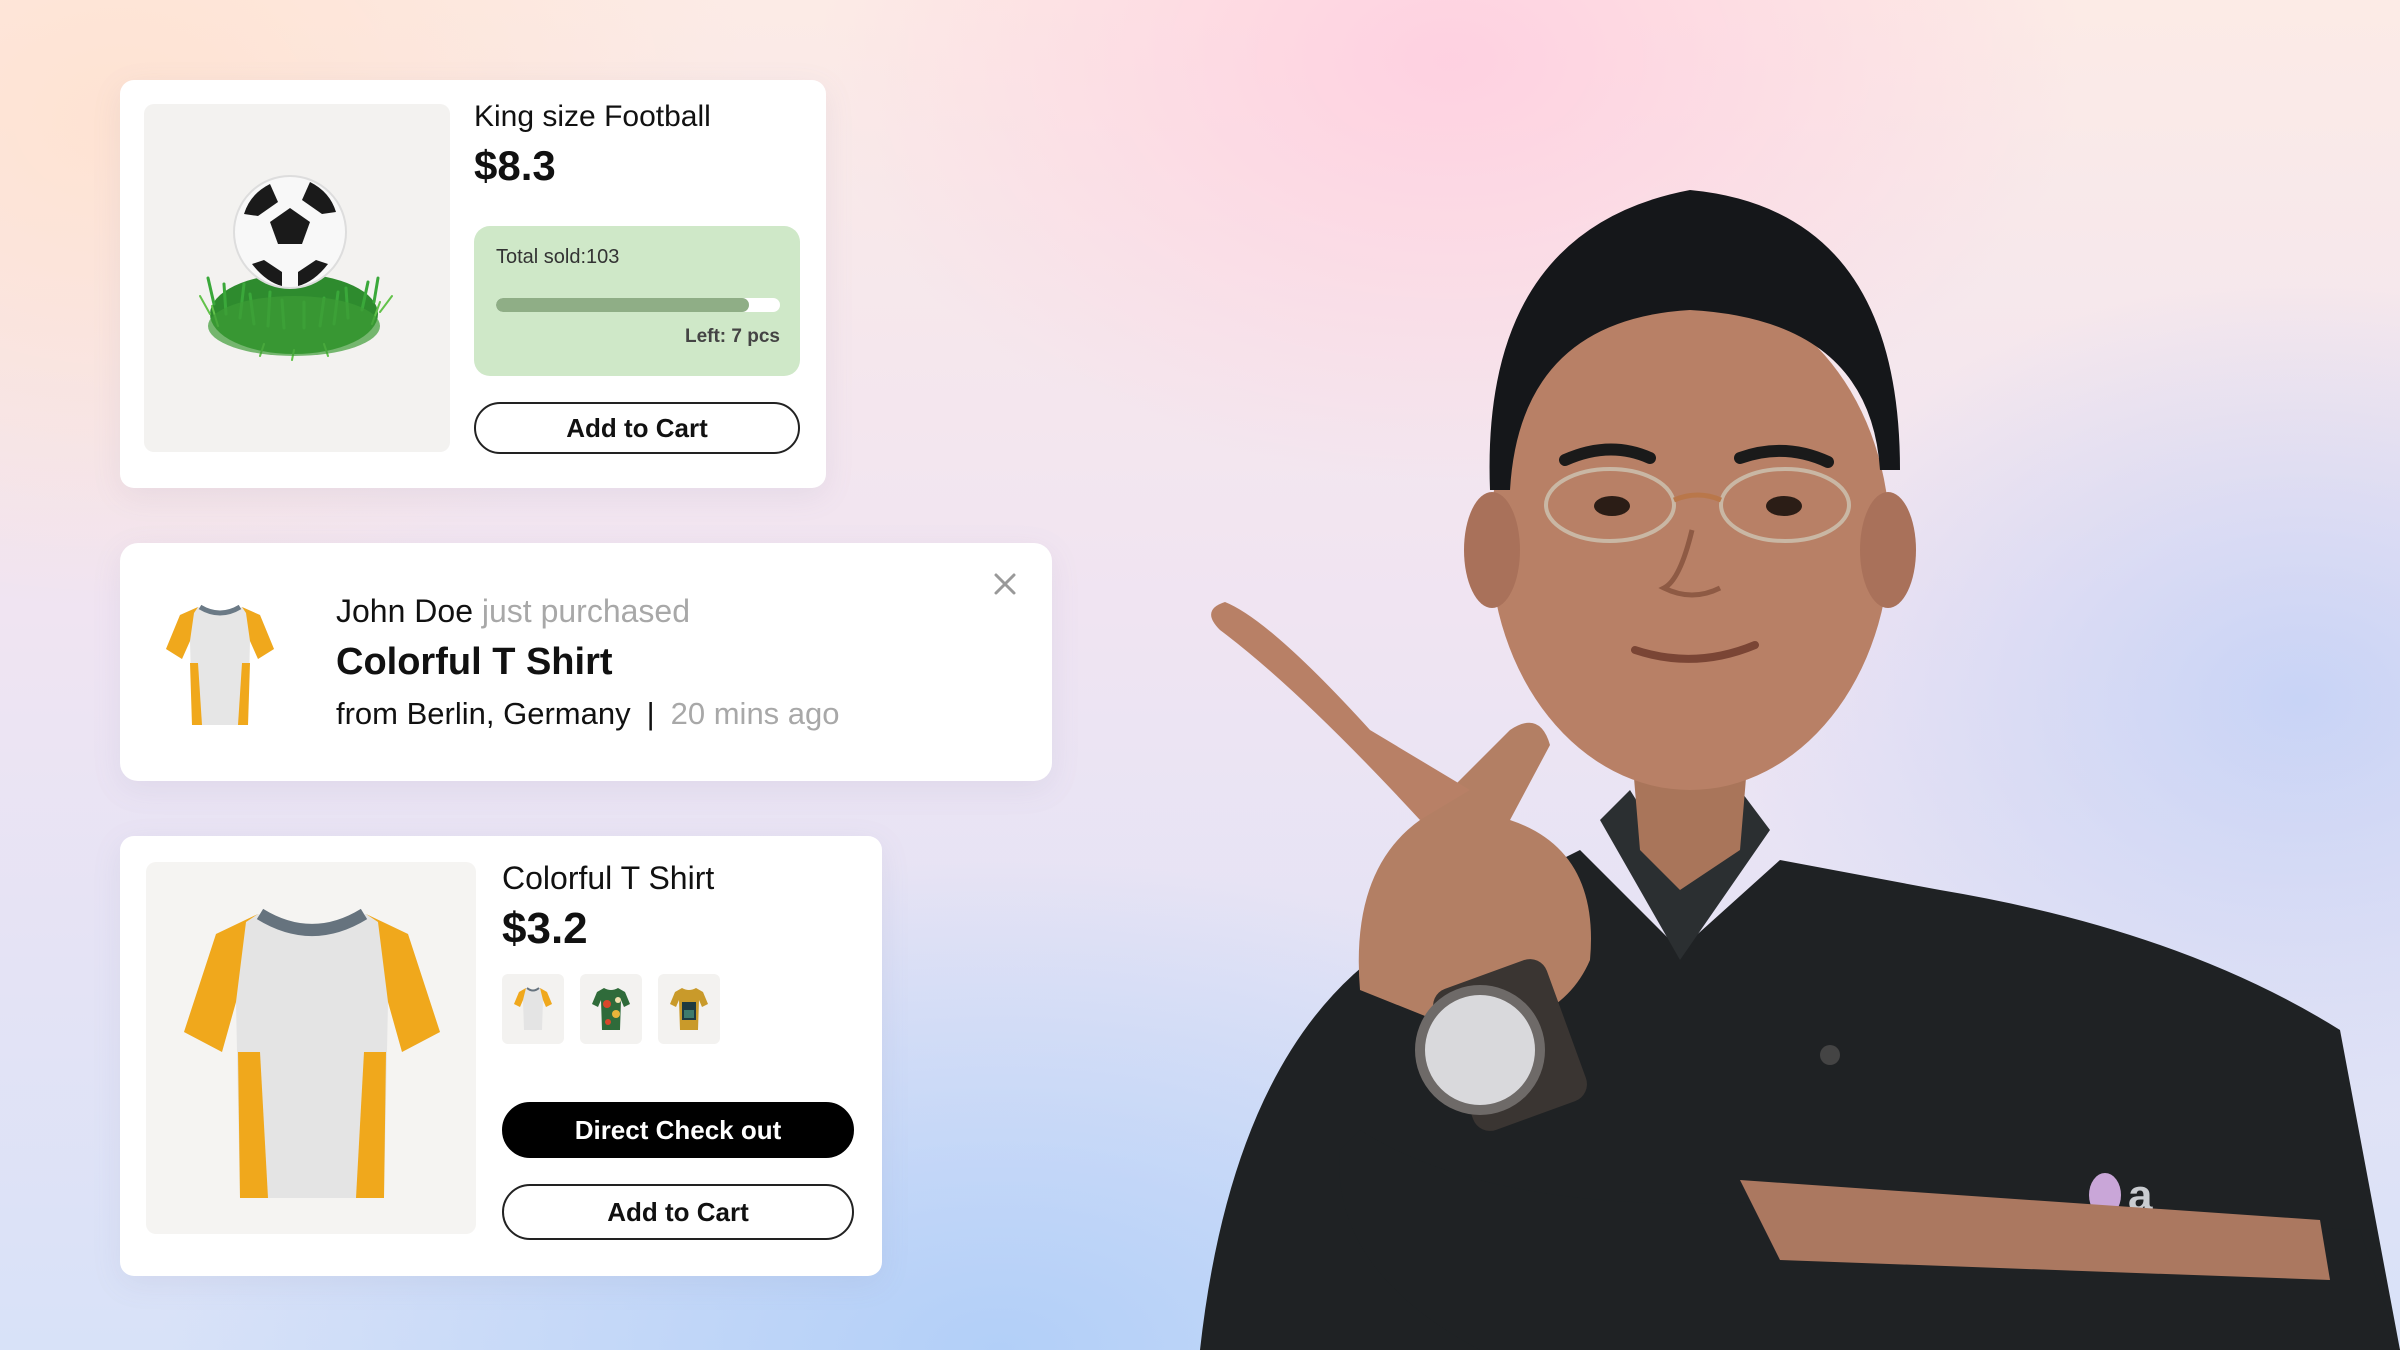 The width and height of the screenshot is (2400, 1350). I want to click on football-image, so click(297, 278).